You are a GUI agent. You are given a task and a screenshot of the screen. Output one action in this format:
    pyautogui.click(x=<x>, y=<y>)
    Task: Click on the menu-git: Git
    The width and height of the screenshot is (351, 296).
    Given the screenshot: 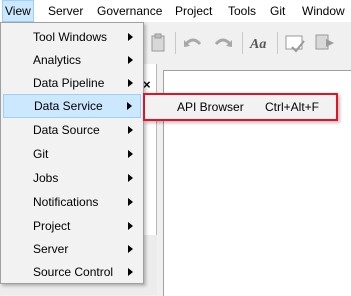 What is the action you would take?
    pyautogui.click(x=277, y=11)
    